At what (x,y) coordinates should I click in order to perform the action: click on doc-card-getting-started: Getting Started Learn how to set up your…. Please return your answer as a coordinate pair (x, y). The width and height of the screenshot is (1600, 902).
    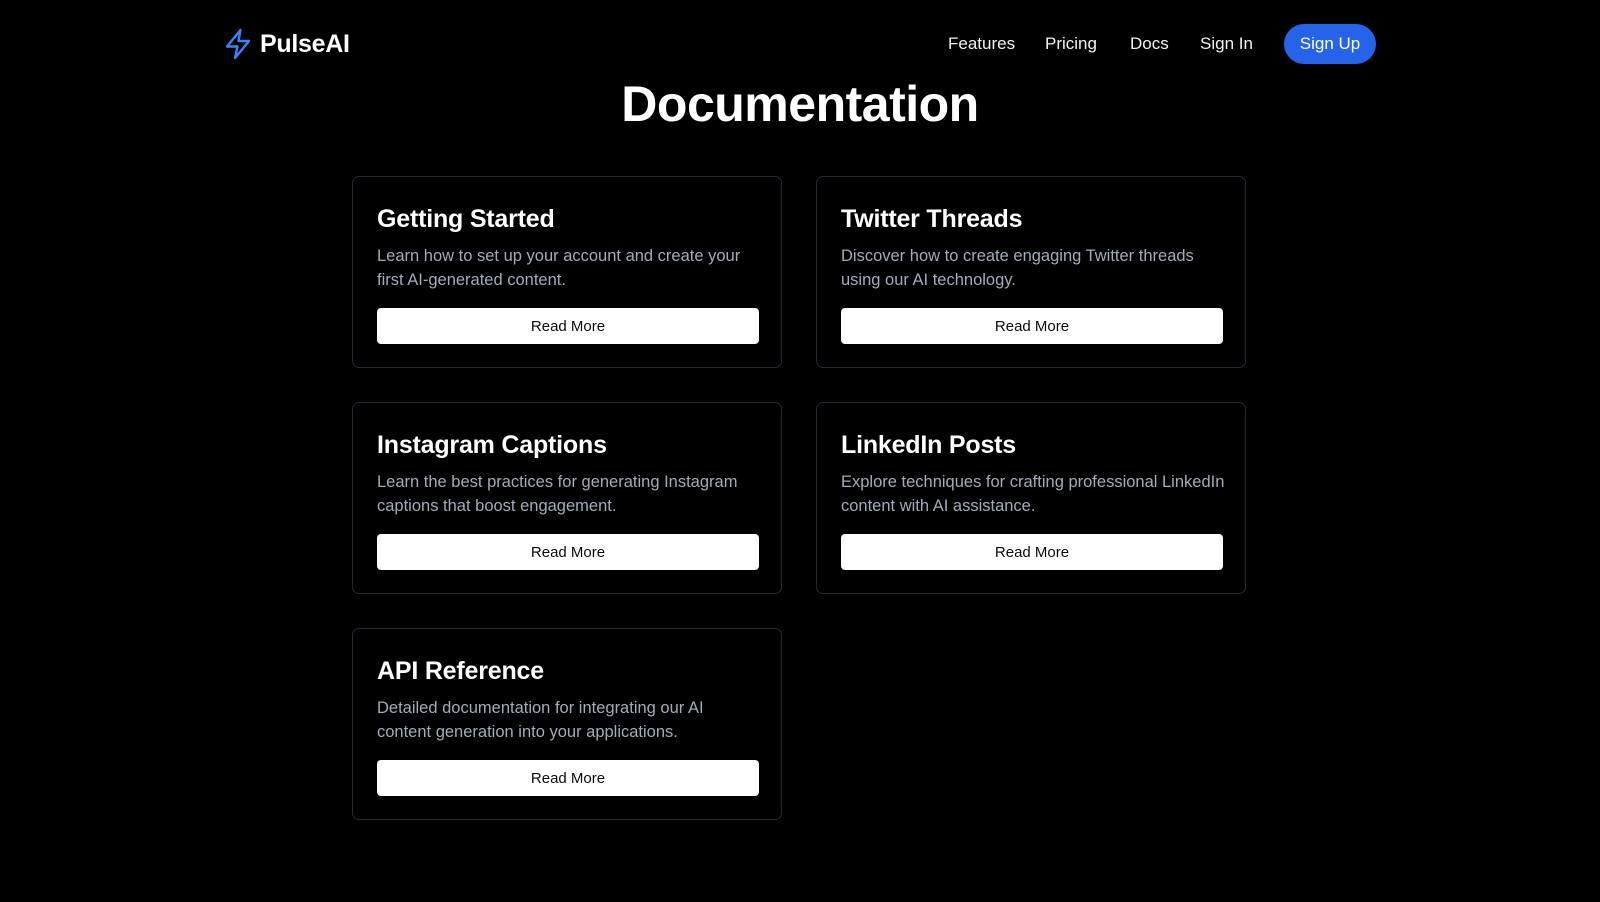
    Looking at the image, I should click on (567, 272).